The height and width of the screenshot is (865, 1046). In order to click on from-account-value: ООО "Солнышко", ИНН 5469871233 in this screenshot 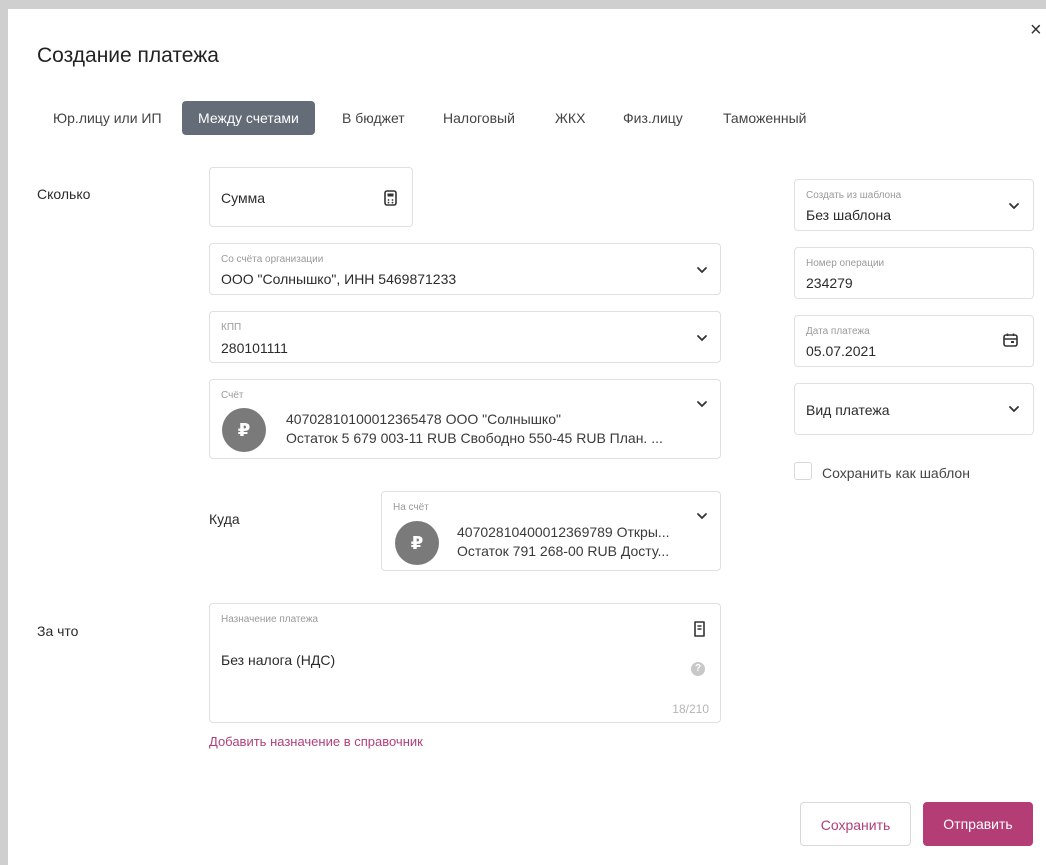, I will do `click(339, 279)`.